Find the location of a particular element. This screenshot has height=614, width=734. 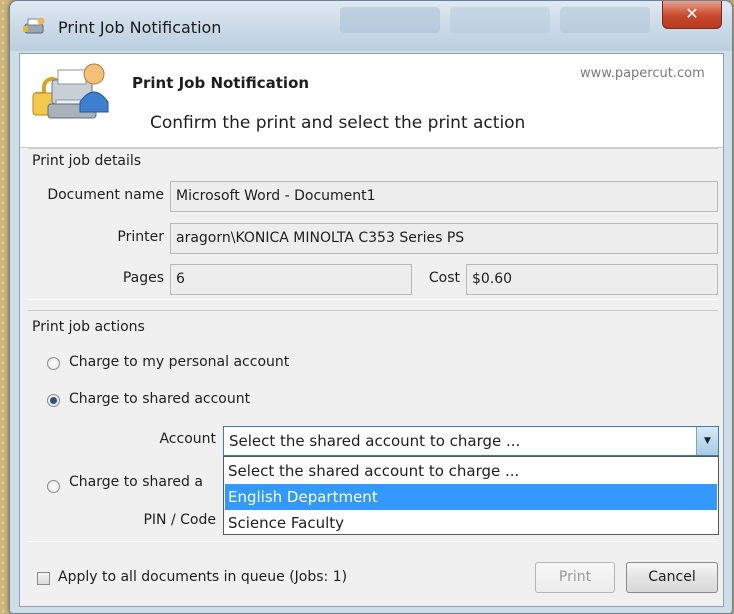

close-icon: ✕ is located at coordinates (692, 13).